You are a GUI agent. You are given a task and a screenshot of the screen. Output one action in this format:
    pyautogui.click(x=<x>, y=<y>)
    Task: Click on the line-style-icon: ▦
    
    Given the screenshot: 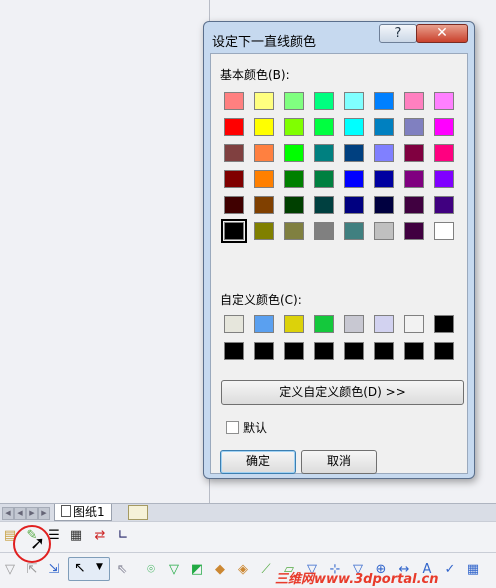 What is the action you would take?
    pyautogui.click(x=76, y=536)
    